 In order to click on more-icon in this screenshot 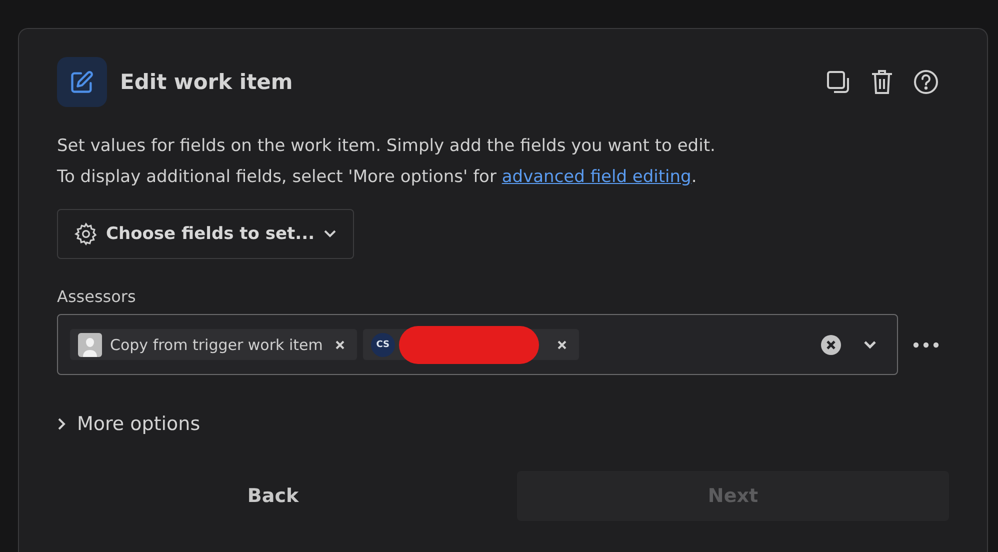, I will do `click(926, 344)`.